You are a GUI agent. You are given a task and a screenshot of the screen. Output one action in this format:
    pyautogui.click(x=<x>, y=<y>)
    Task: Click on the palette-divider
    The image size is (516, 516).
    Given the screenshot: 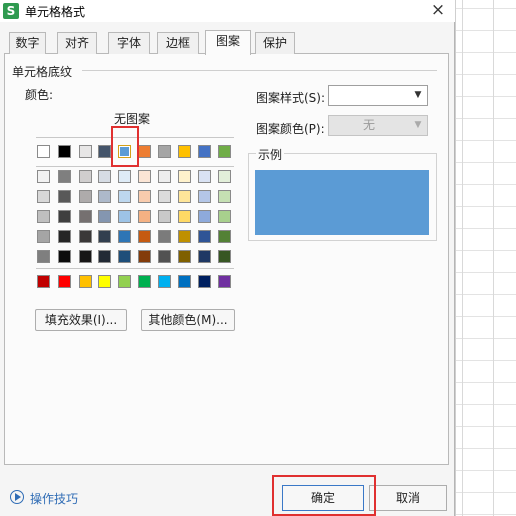 What is the action you would take?
    pyautogui.click(x=135, y=268)
    